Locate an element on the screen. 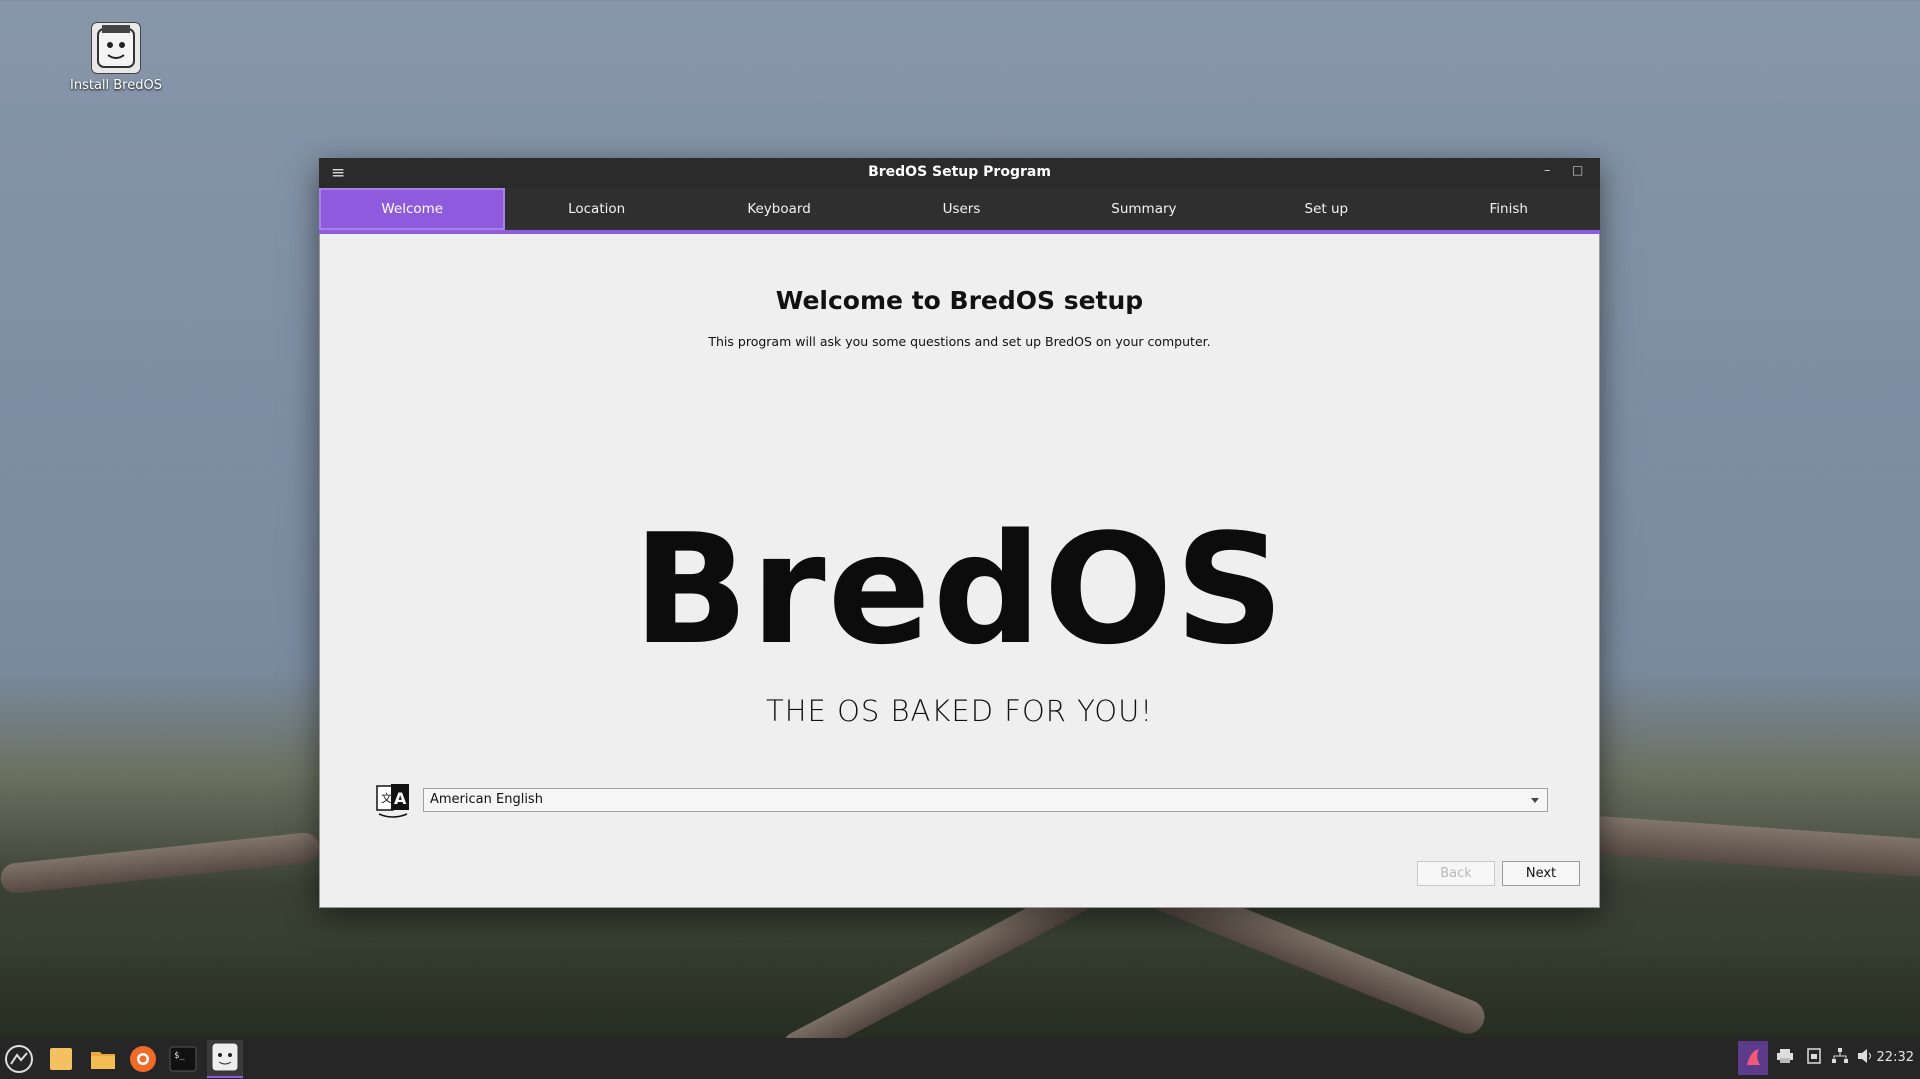 This screenshot has height=1079, width=1920. app-launcher-icon is located at coordinates (19, 1059).